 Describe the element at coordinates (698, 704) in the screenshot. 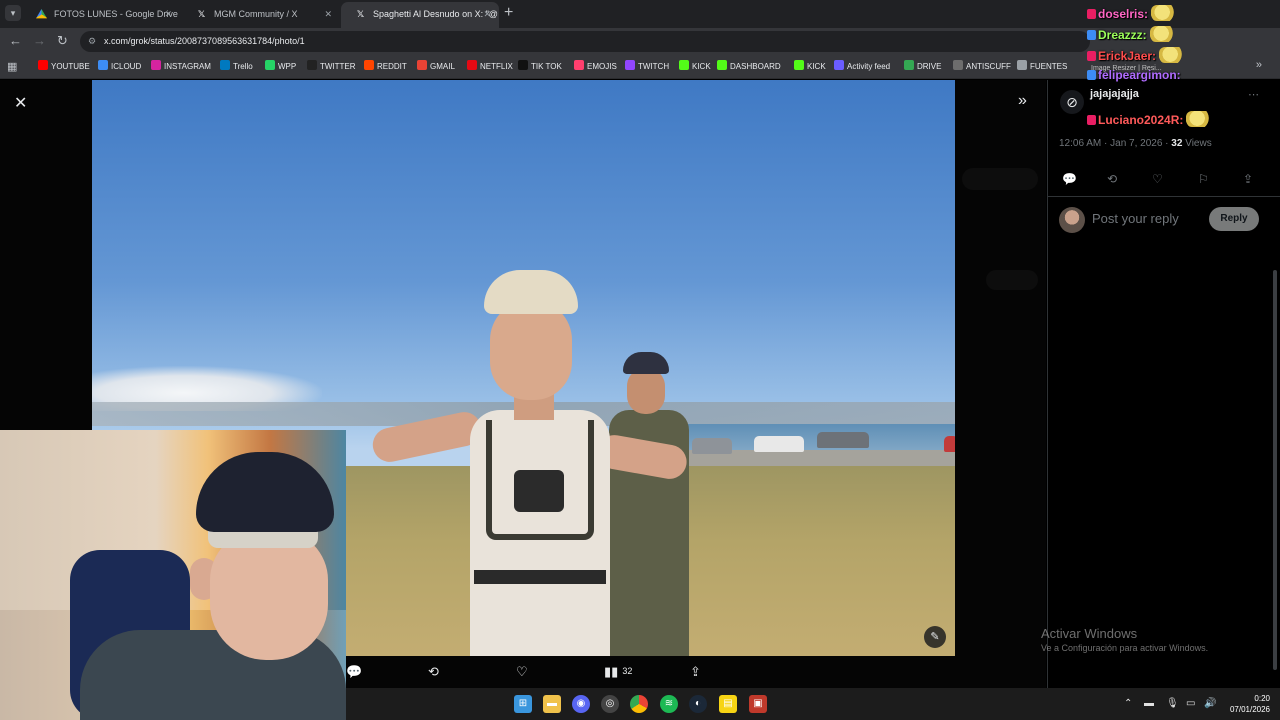

I see `steam-icon: ◐` at that location.